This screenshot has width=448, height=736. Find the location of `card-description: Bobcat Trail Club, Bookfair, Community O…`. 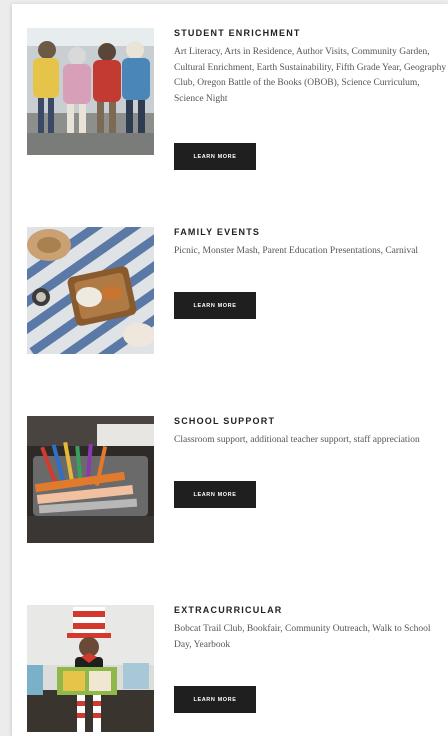

card-description: Bobcat Trail Club, Bookfair, Community O… is located at coordinates (302, 637).